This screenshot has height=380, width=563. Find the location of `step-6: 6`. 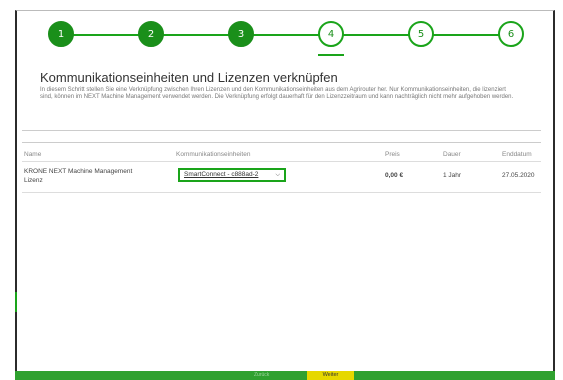

step-6: 6 is located at coordinates (511, 34).